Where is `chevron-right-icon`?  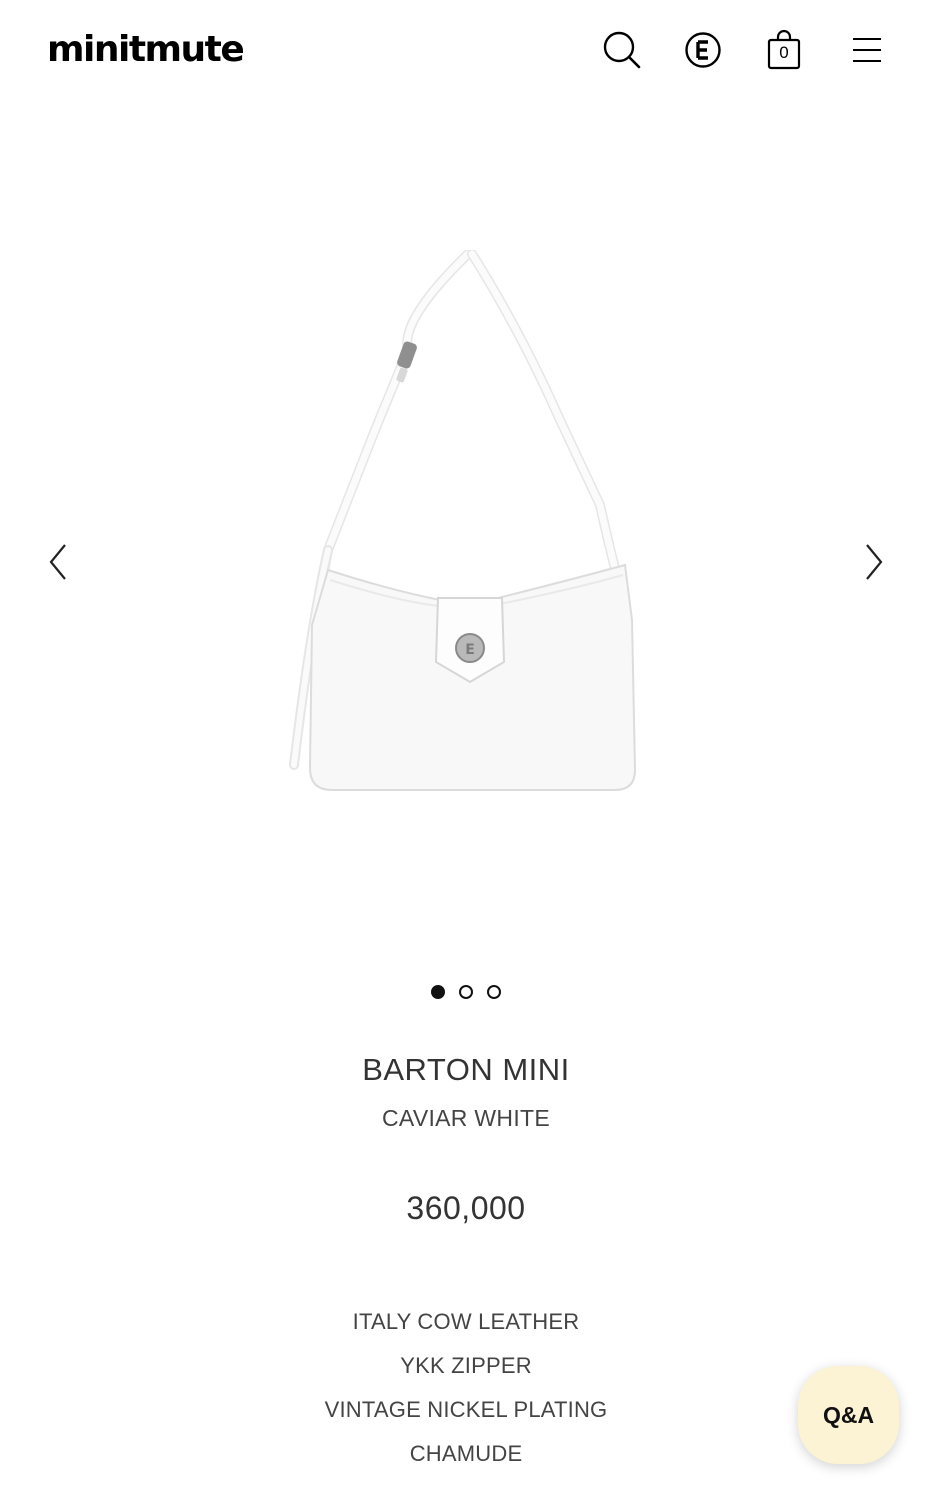
chevron-right-icon is located at coordinates (874, 562).